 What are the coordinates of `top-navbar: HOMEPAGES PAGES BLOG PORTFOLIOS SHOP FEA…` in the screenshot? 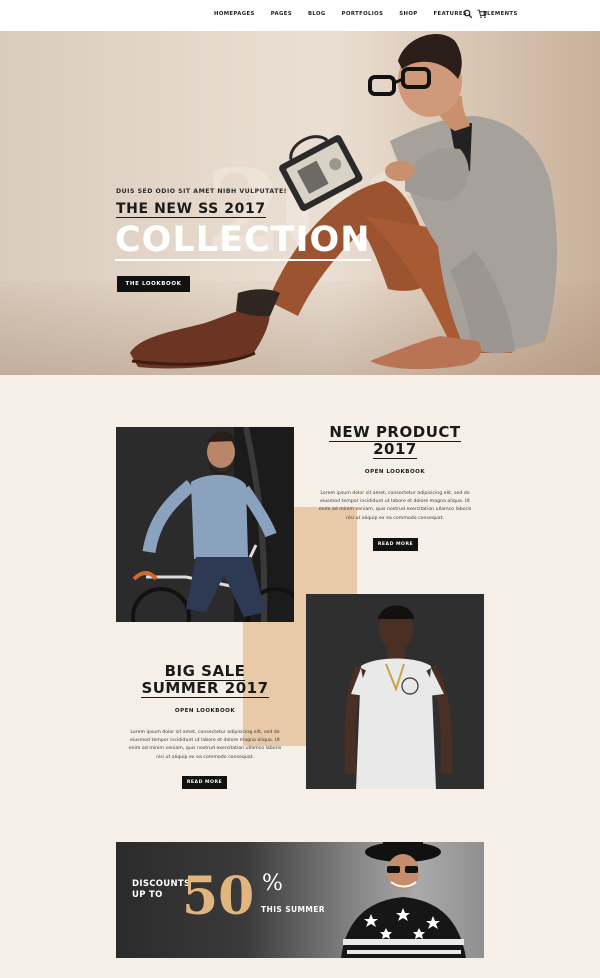 It's located at (300, 15).